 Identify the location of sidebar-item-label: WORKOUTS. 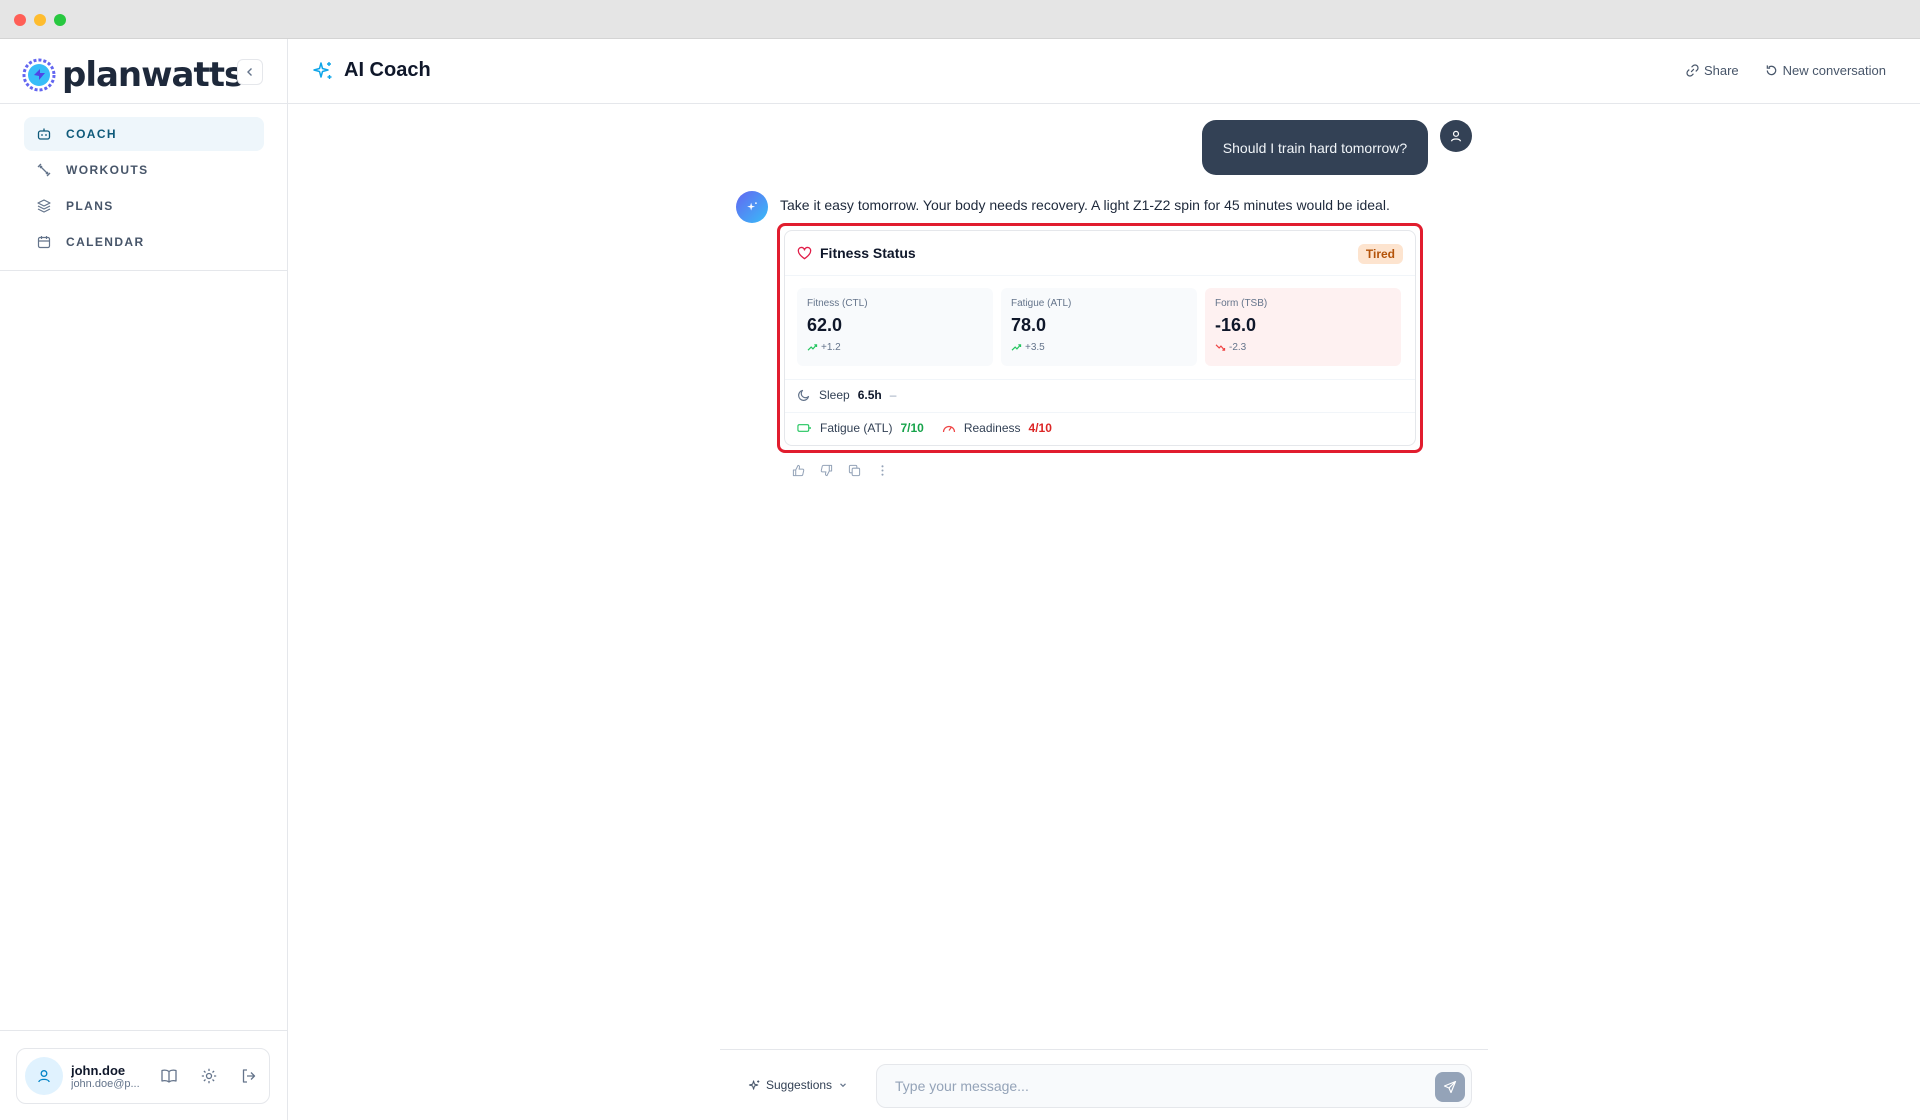
(107, 170).